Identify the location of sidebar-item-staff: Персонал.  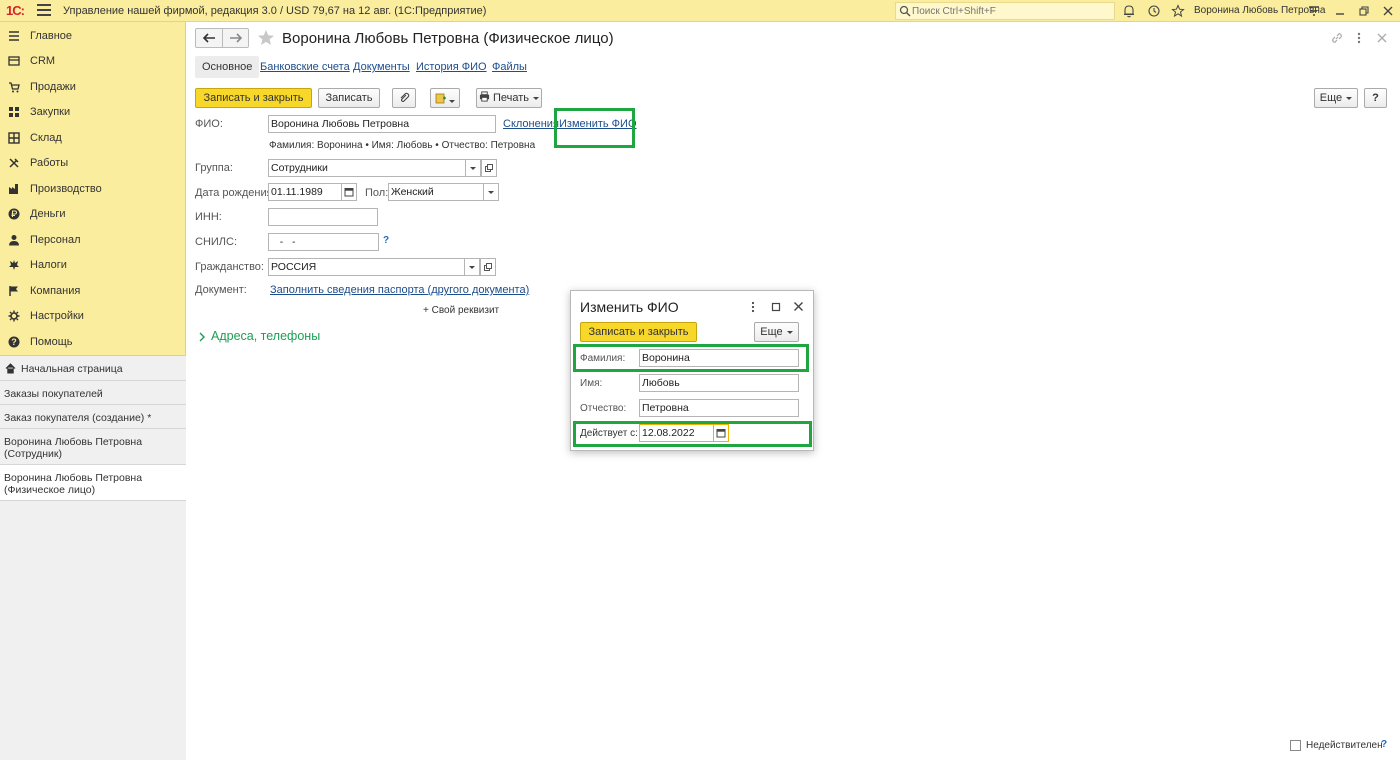
(93, 240).